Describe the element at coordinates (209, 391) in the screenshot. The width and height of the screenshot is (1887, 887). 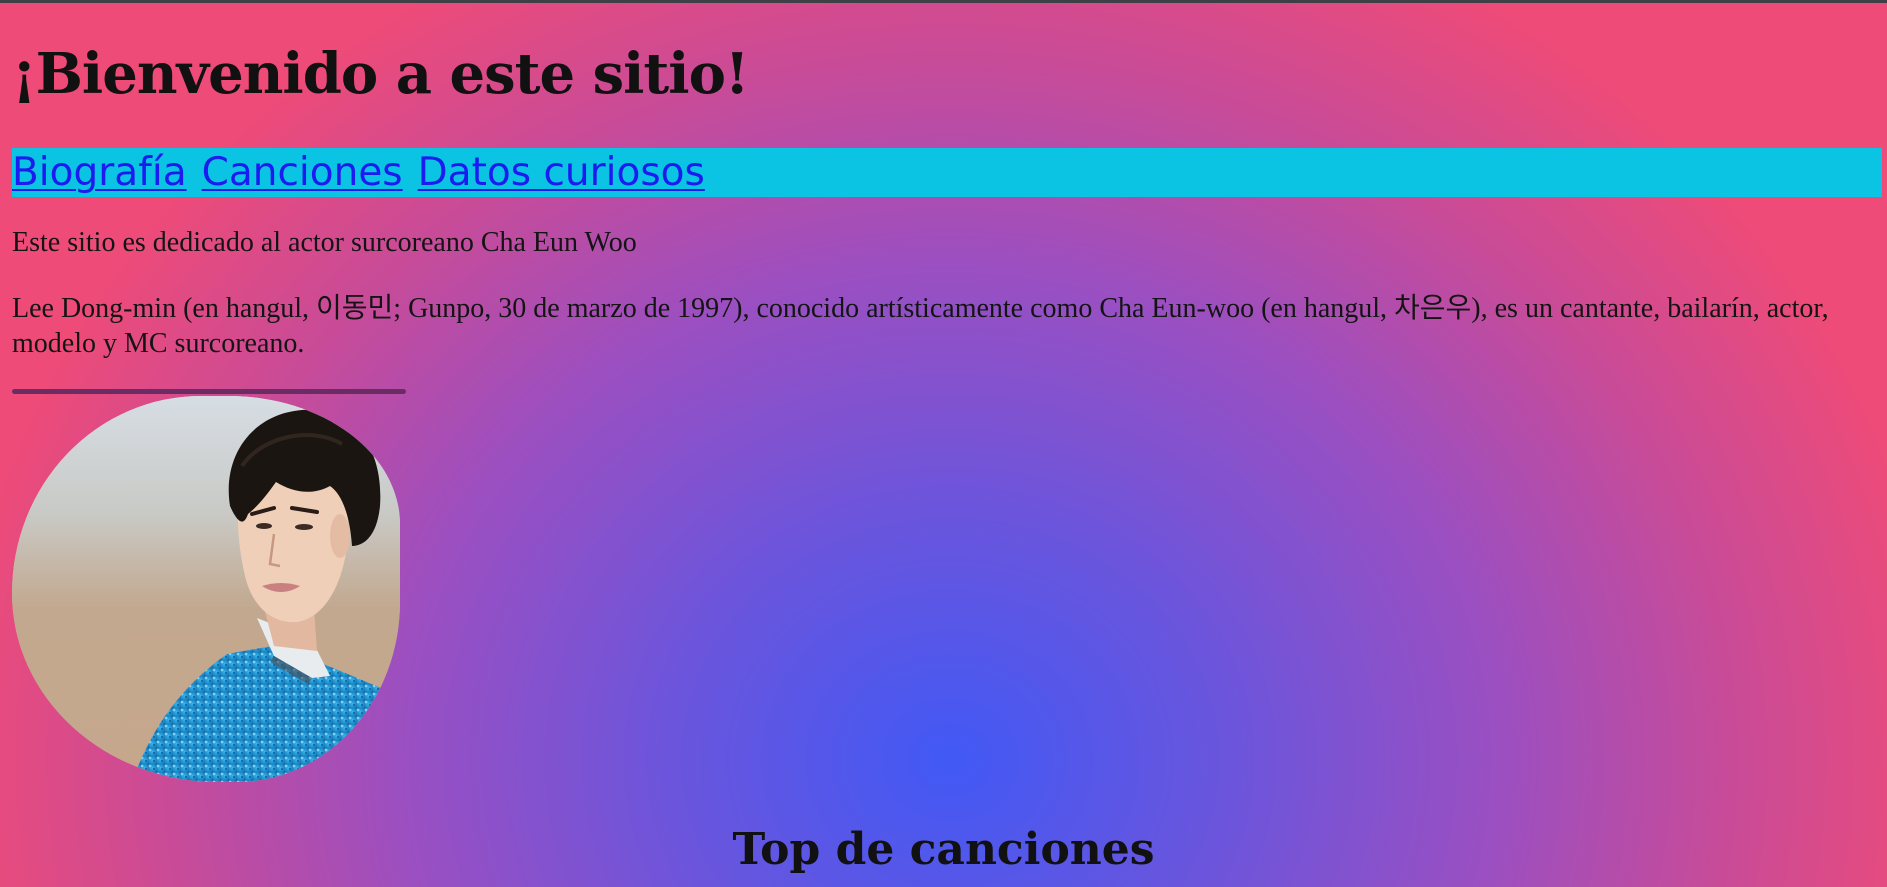
I see `divider` at that location.